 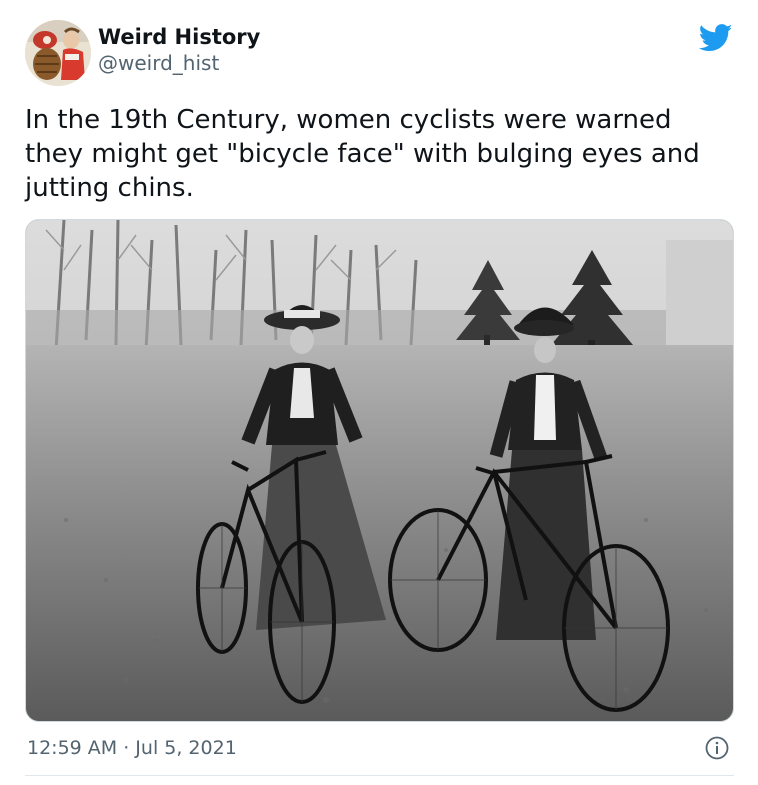 I want to click on tweet-timestamp: 12:59 AM · Jul 5, 2021, so click(x=132, y=748).